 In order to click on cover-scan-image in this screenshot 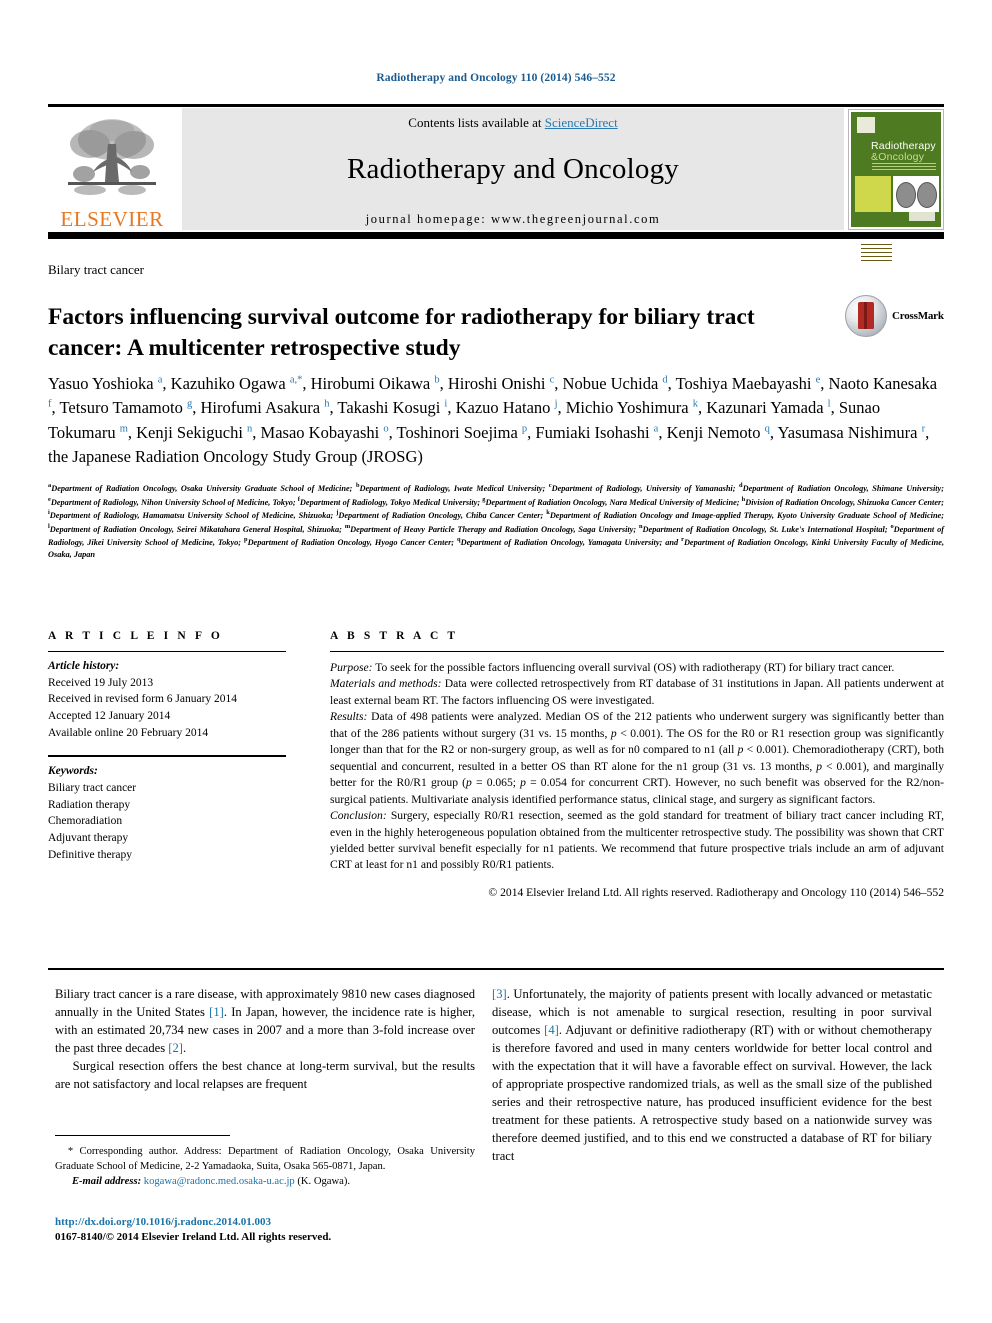, I will do `click(916, 194)`.